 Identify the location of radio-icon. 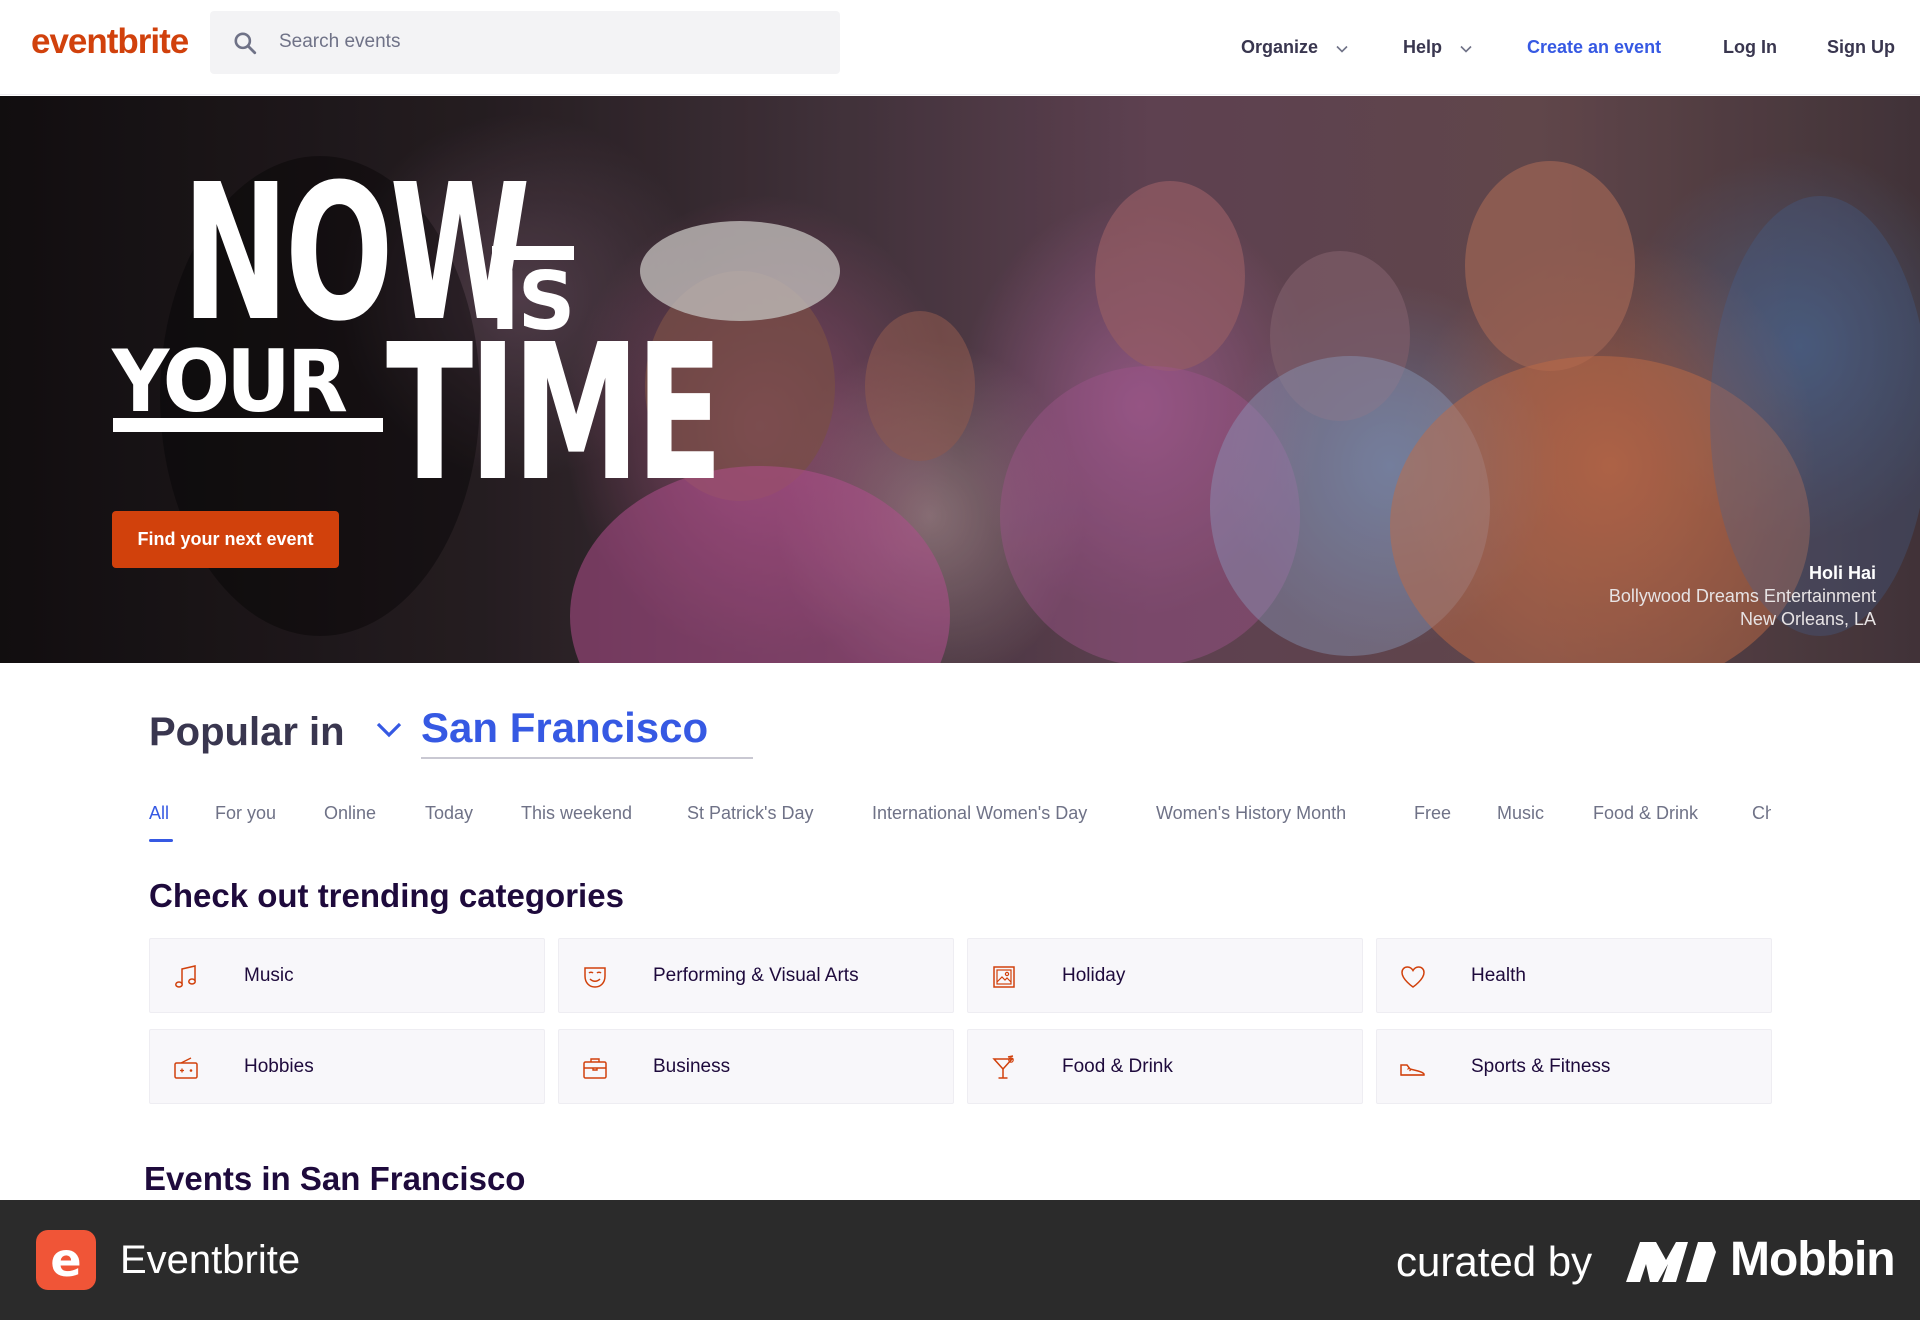
(186, 1068).